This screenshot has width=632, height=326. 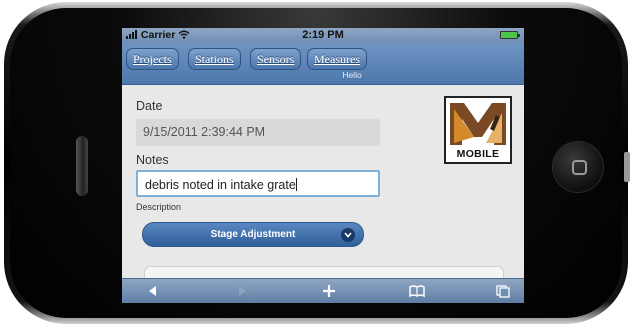 I want to click on nav-stations-button: Stations, so click(x=214, y=59).